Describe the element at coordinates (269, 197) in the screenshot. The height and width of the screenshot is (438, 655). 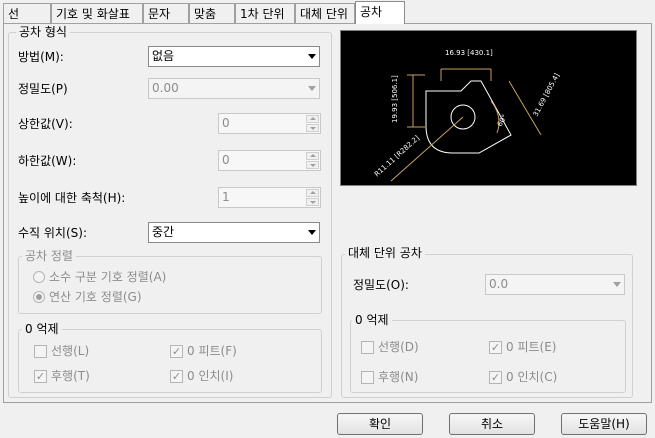
I see `height-scale-stepper: 1` at that location.